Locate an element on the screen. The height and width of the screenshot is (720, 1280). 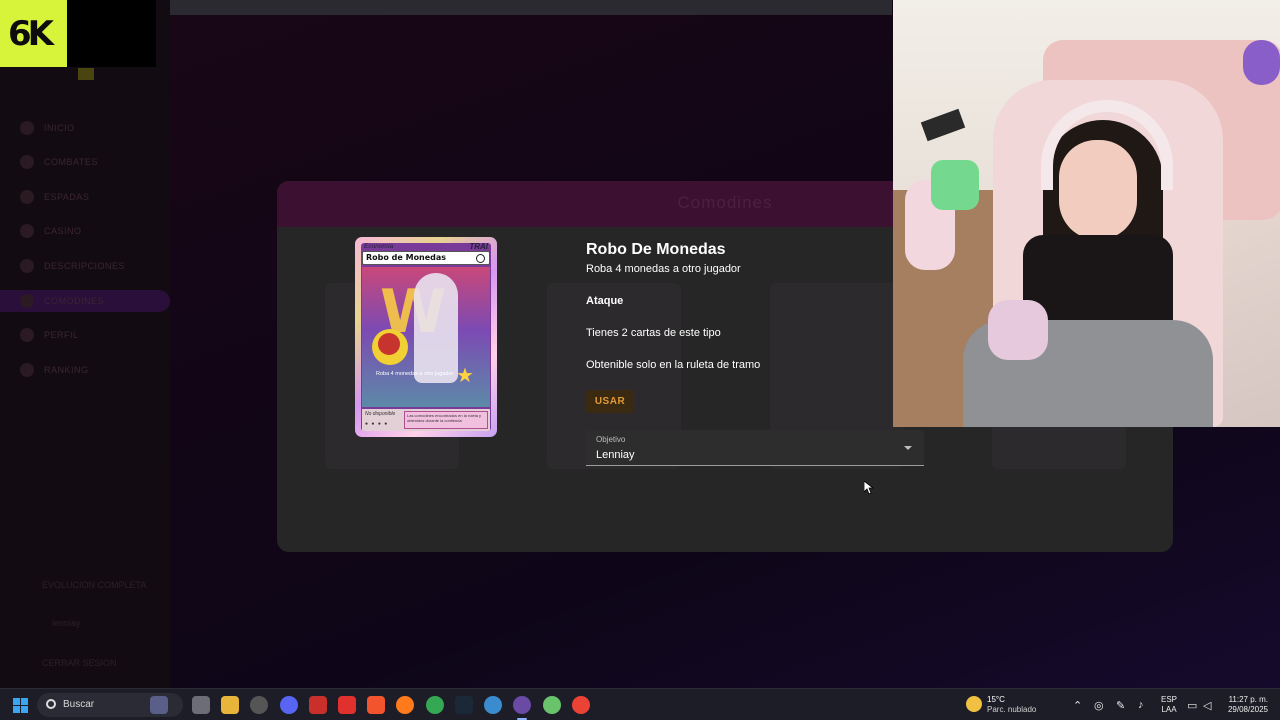
sidebar-item-casino: CASINO is located at coordinates (80, 231).